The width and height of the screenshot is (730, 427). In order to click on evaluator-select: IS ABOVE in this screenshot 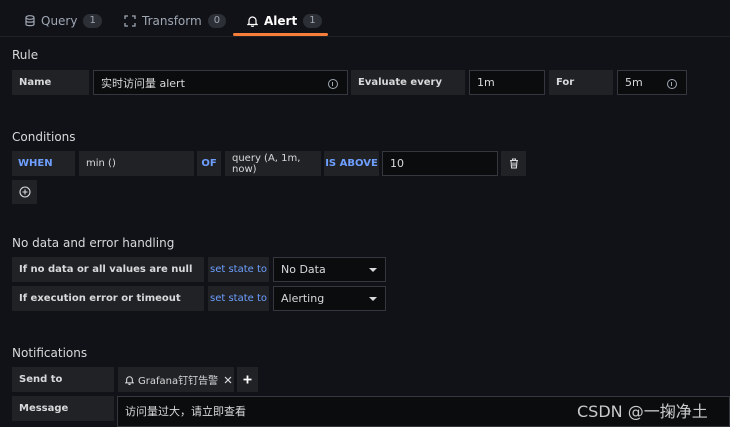, I will do `click(351, 163)`.